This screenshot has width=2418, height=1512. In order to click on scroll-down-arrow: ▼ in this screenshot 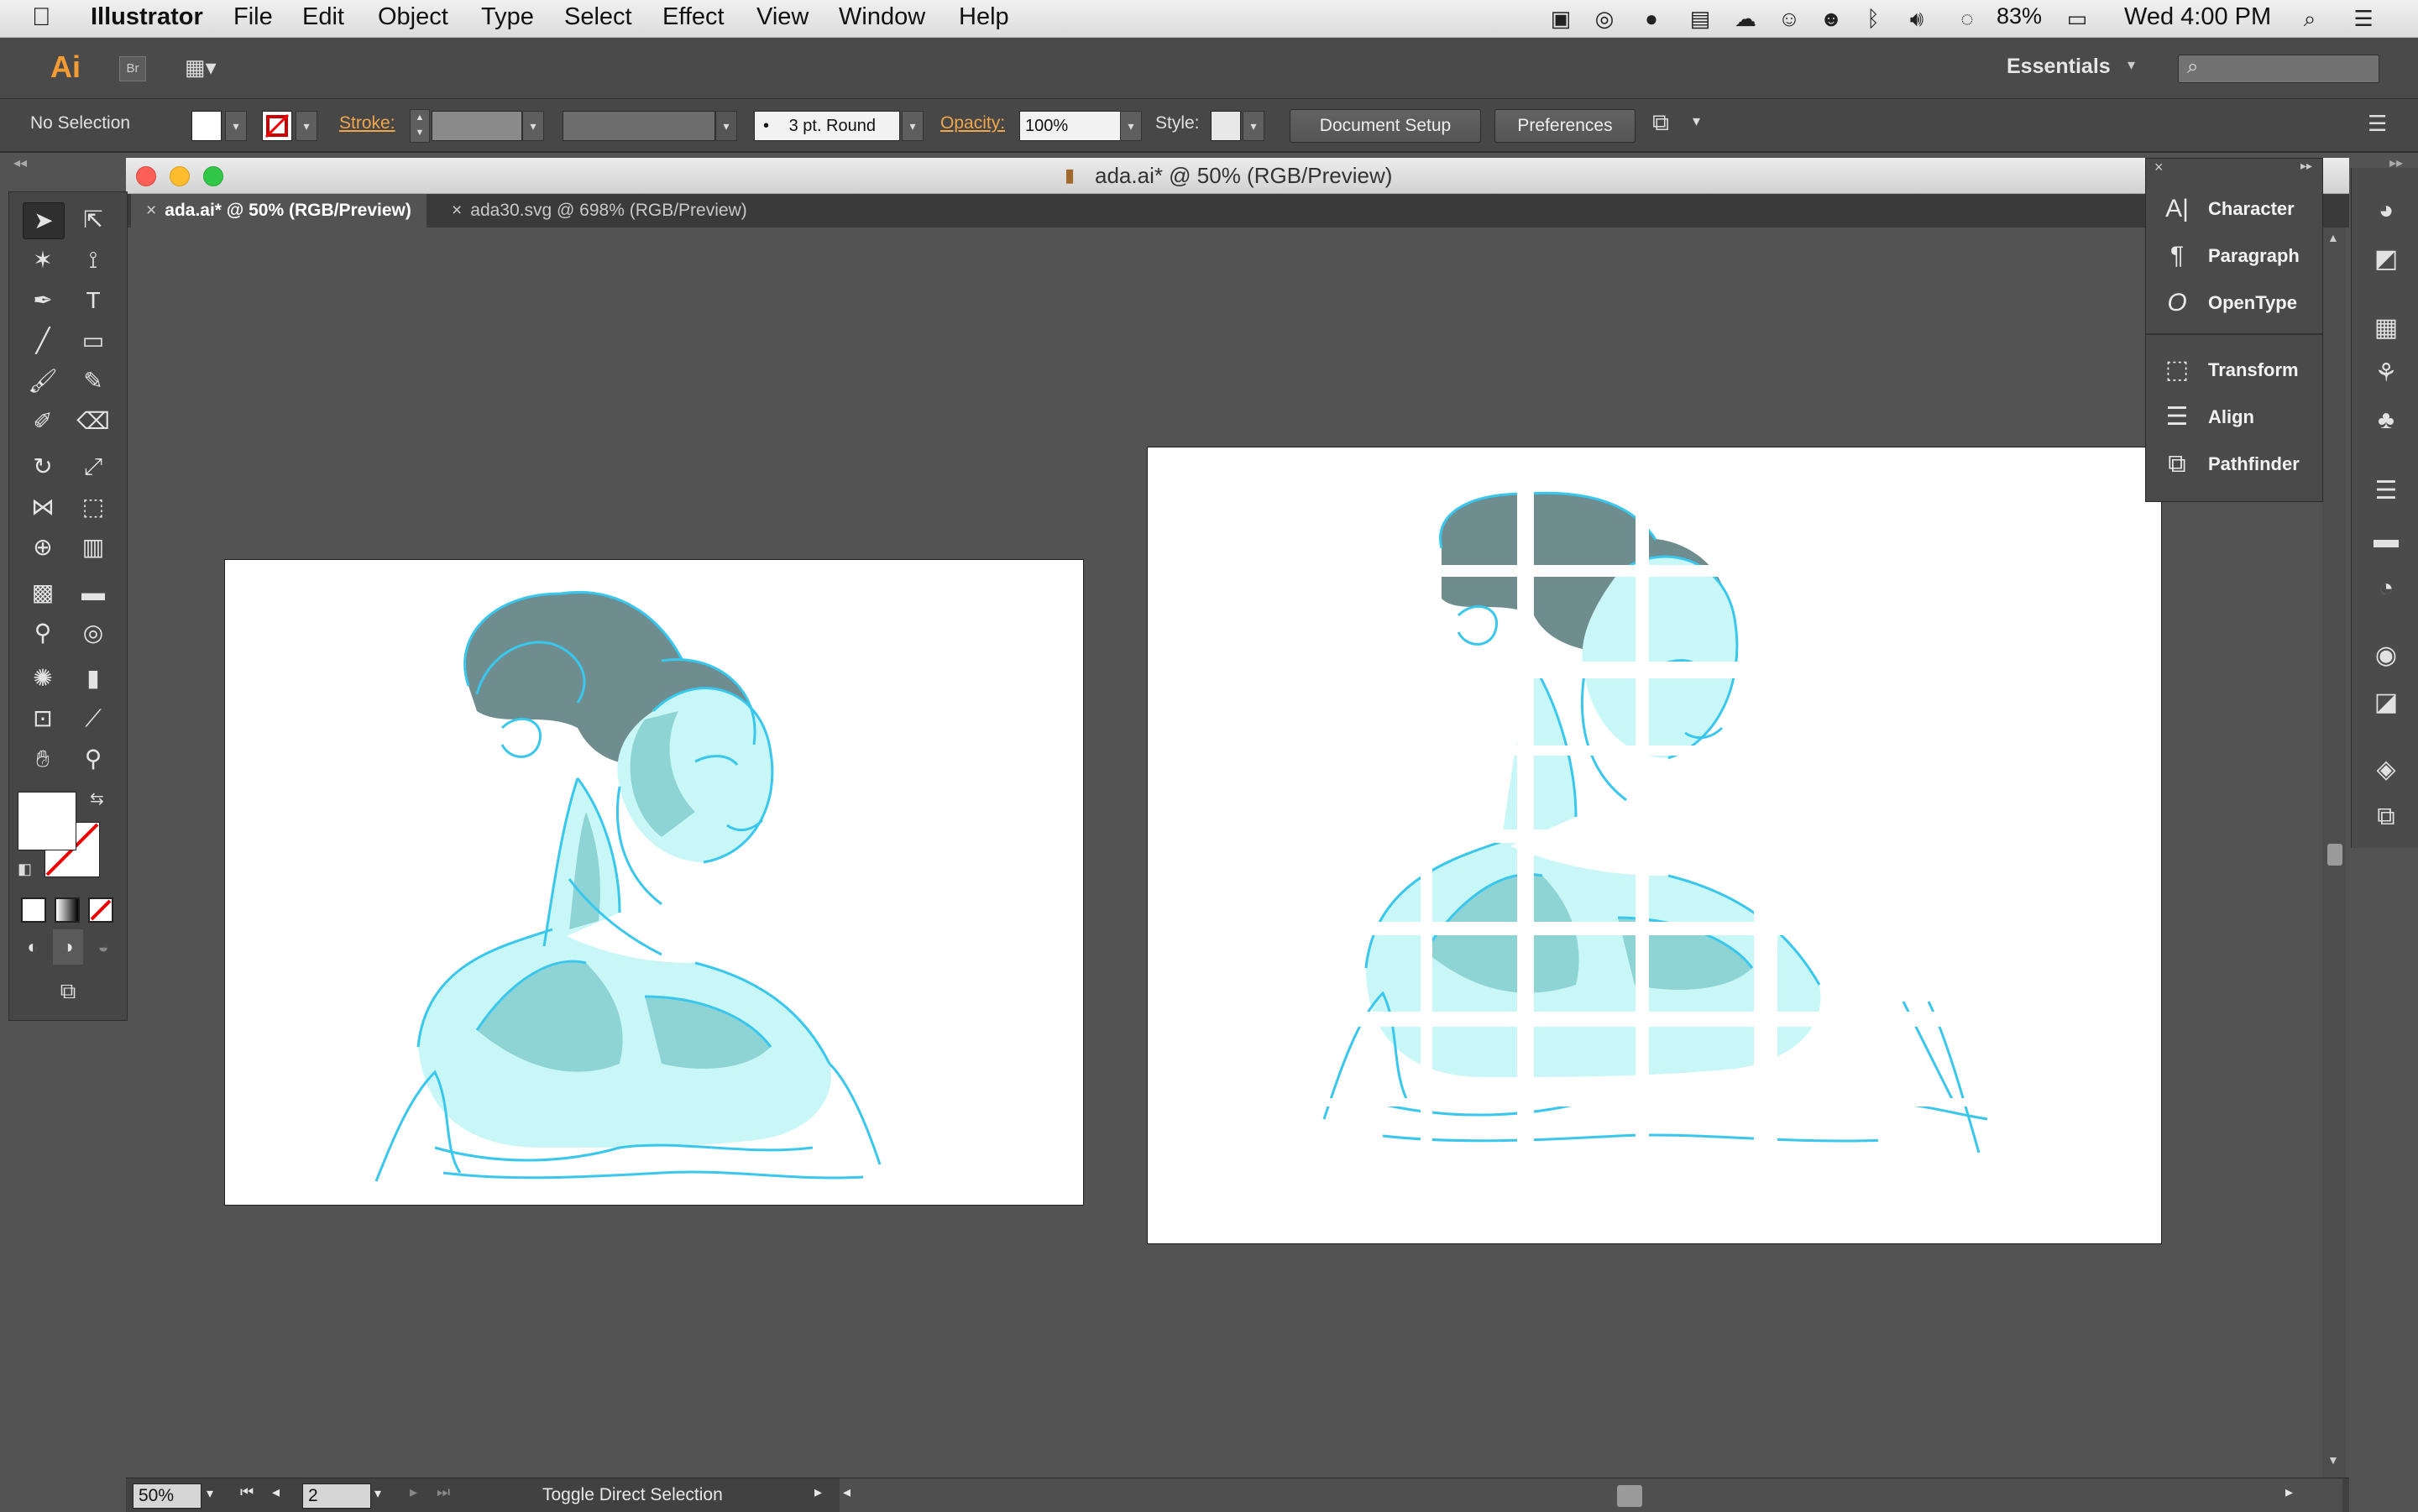, I will do `click(2333, 1460)`.